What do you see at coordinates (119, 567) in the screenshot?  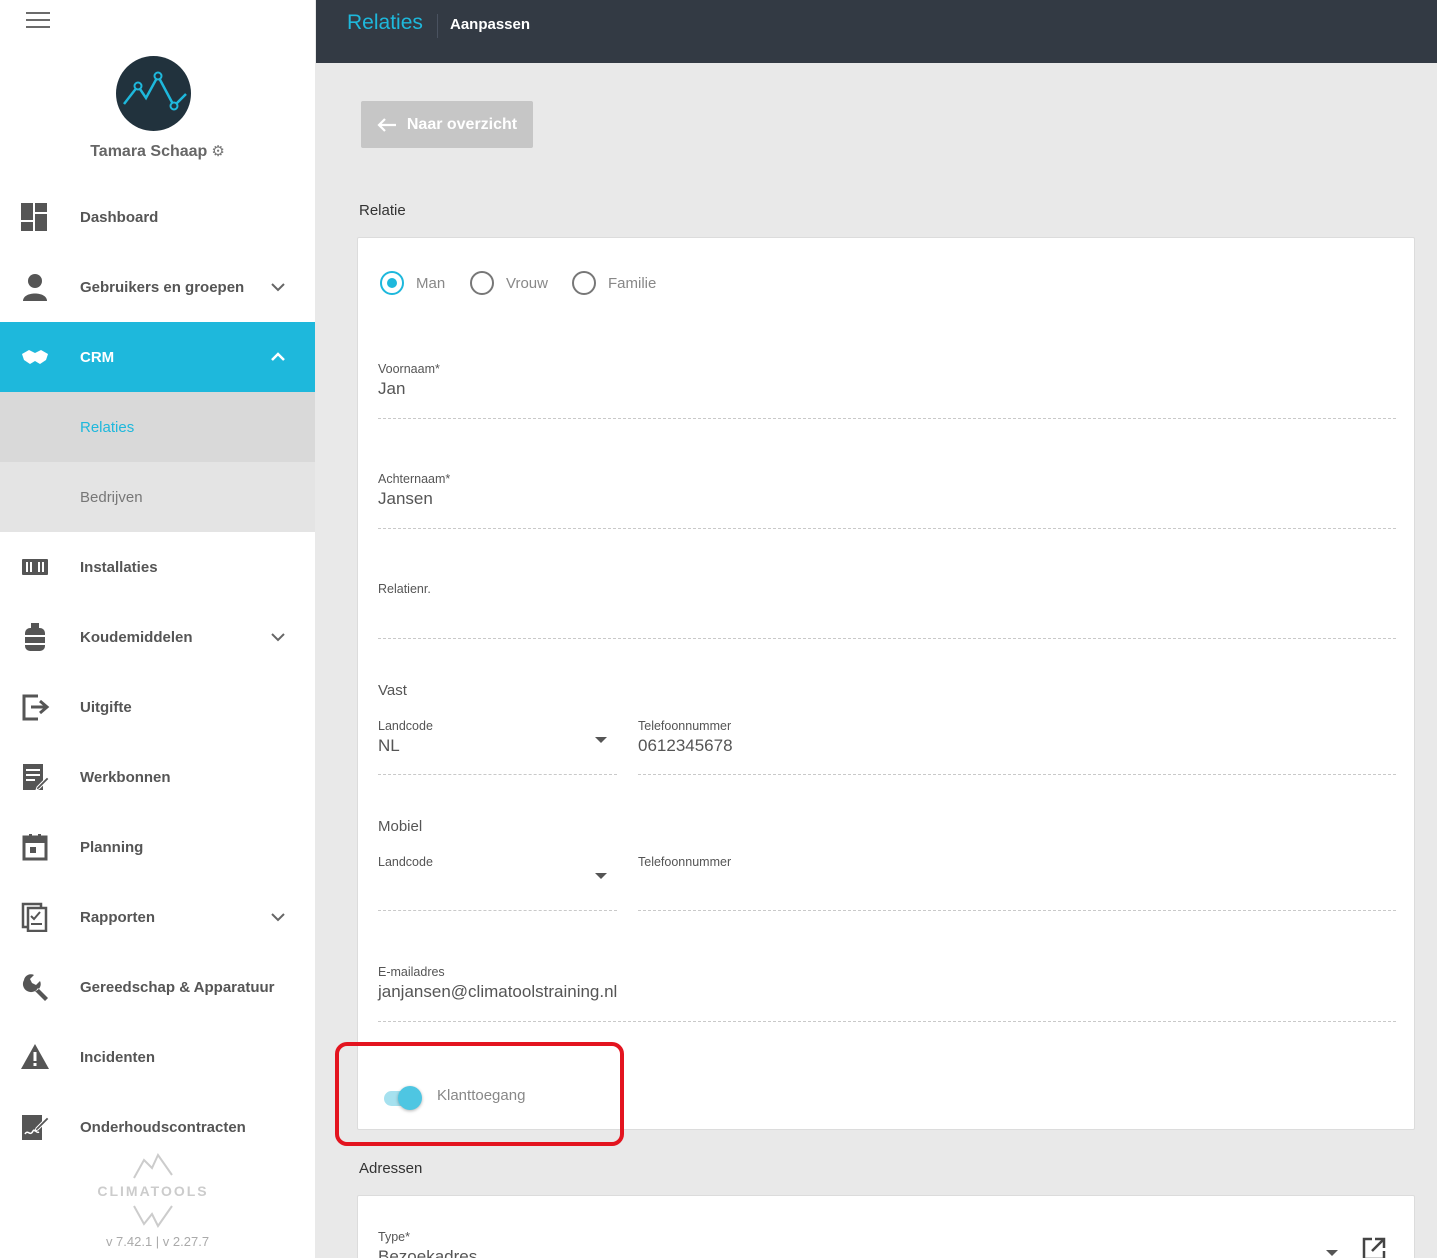 I see `sidebar-item-label: Installaties` at bounding box center [119, 567].